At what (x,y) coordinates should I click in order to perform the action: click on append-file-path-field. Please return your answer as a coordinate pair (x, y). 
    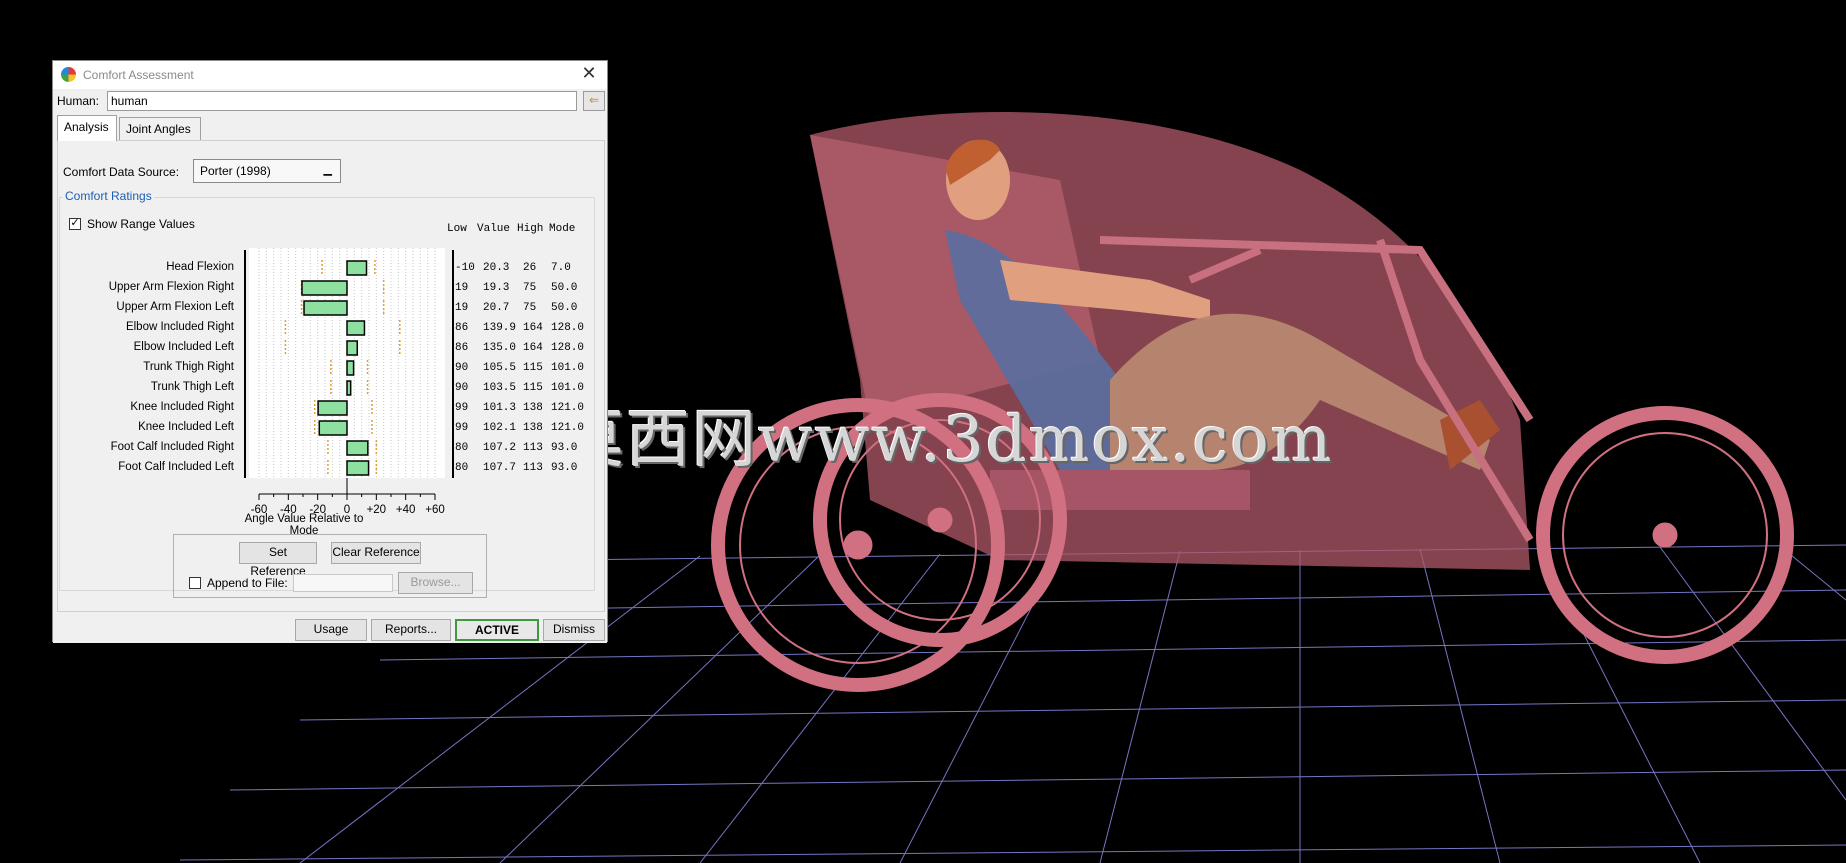
    Looking at the image, I should click on (343, 583).